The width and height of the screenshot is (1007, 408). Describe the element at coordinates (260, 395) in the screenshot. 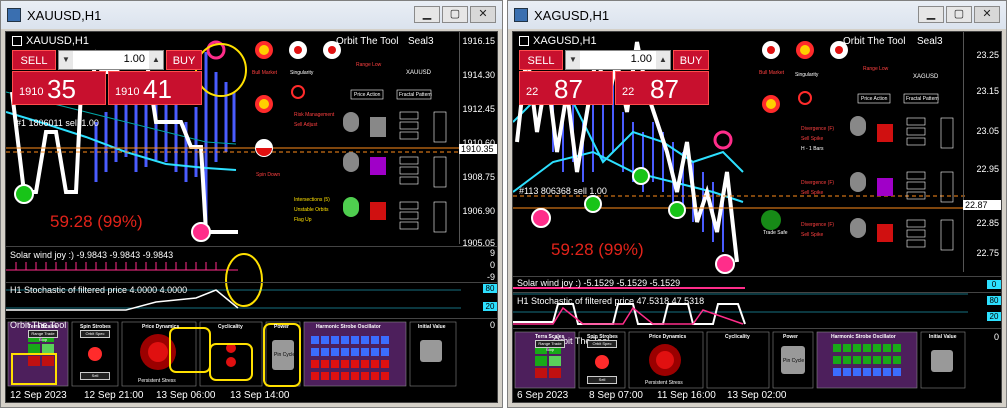

I see `time-tick: 13 Sep 14:00` at that location.